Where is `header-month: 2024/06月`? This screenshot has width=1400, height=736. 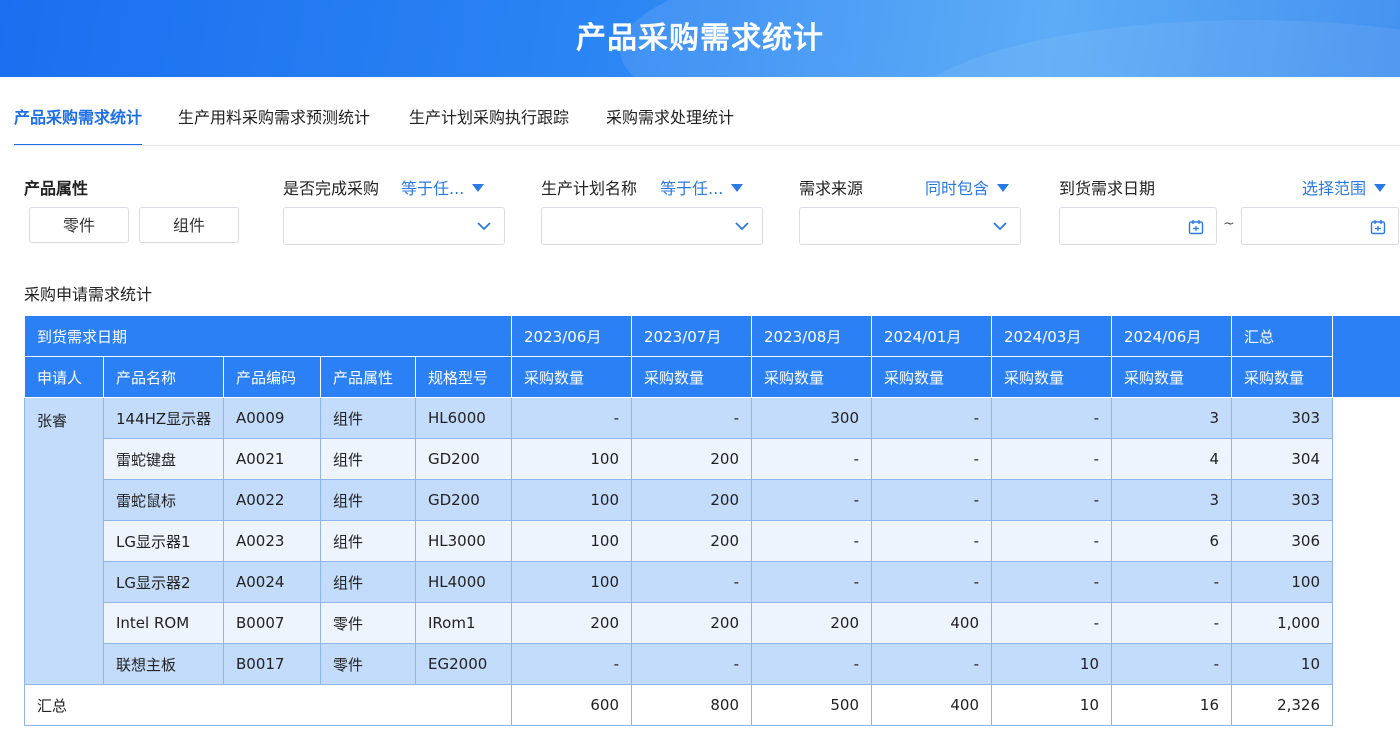
header-month: 2024/06月 is located at coordinates (1172, 336).